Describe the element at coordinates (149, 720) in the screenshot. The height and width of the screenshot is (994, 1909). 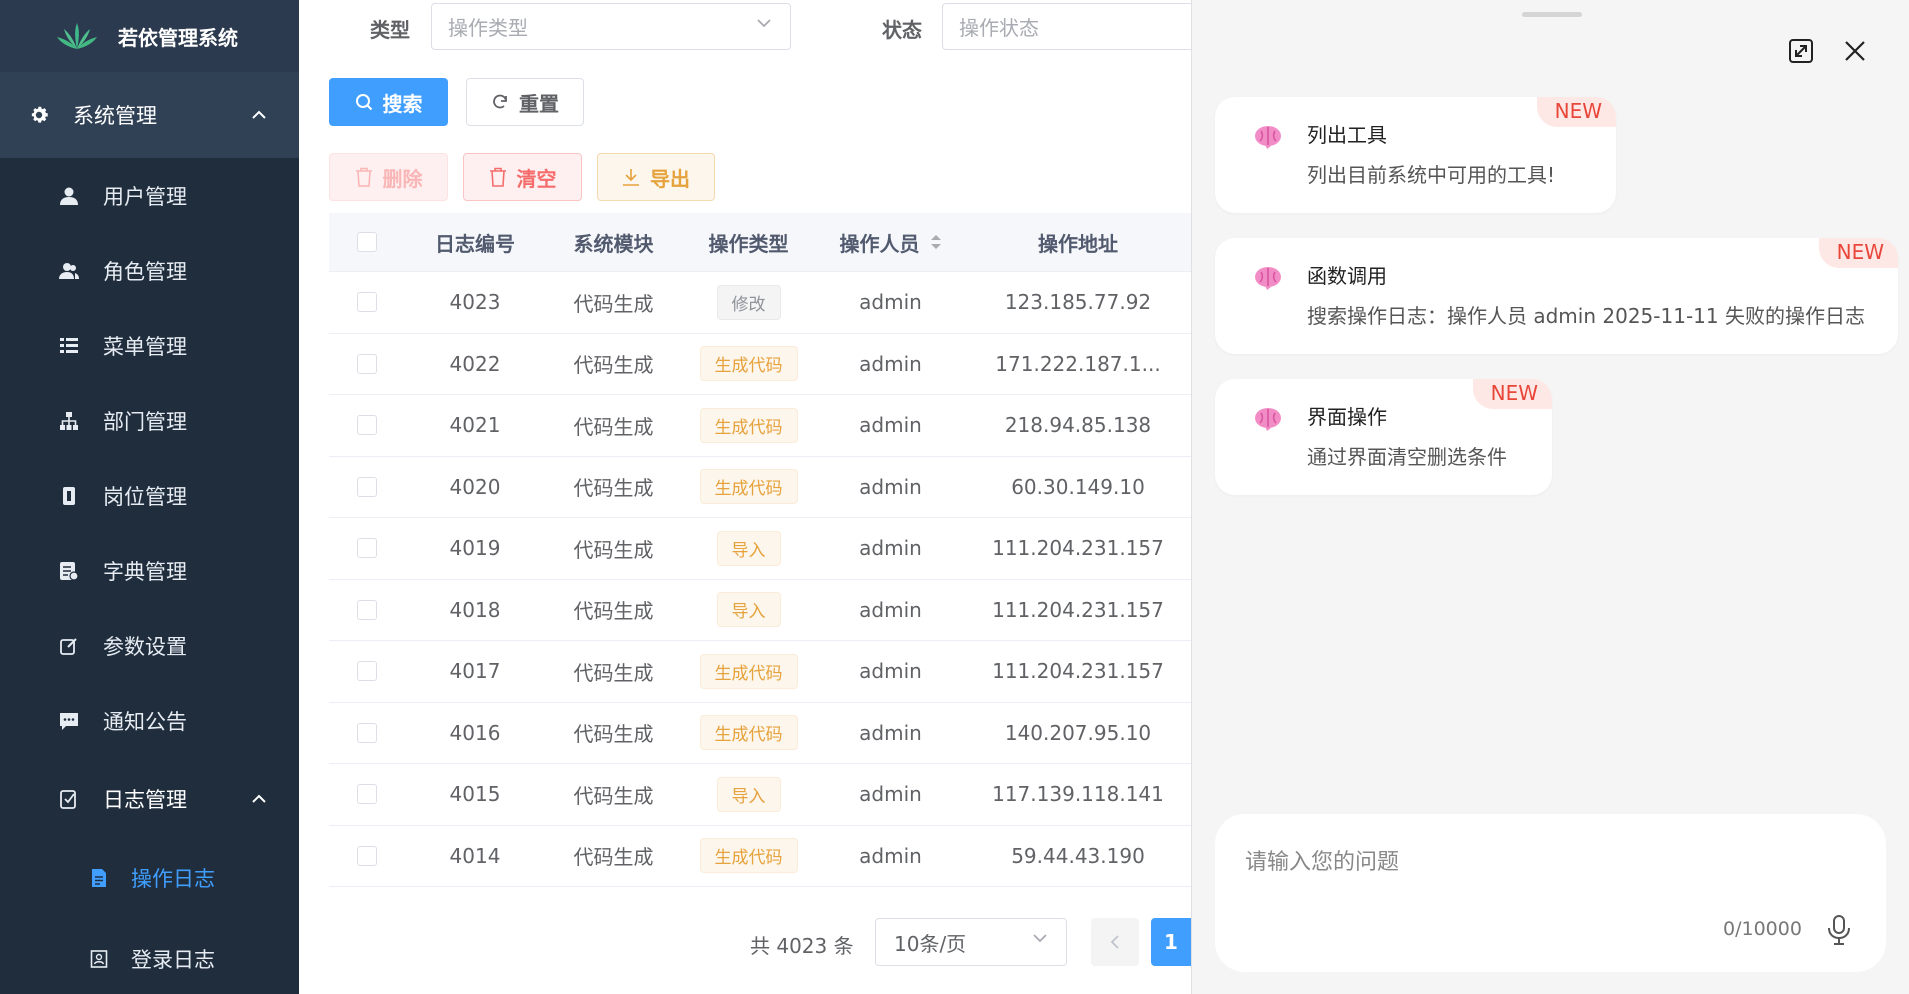
I see `sidebar-item-notice: 通知公告` at that location.